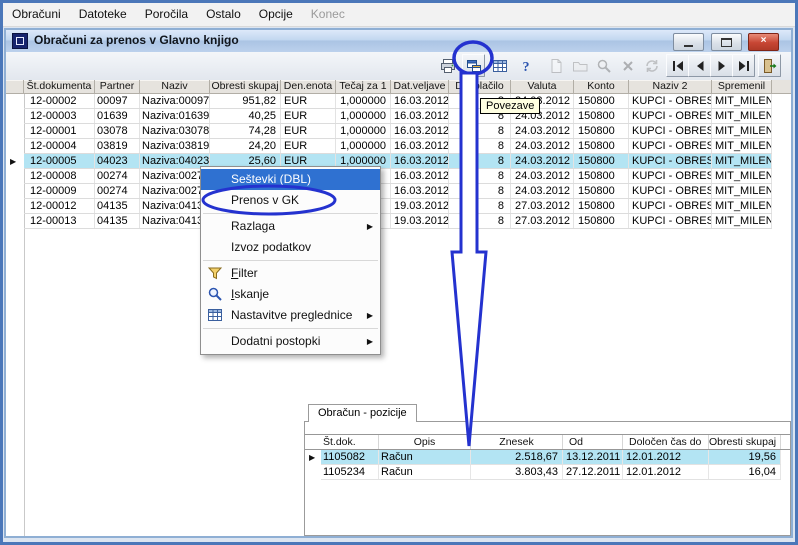  What do you see at coordinates (651, 65) in the screenshot?
I see `refresh-button` at bounding box center [651, 65].